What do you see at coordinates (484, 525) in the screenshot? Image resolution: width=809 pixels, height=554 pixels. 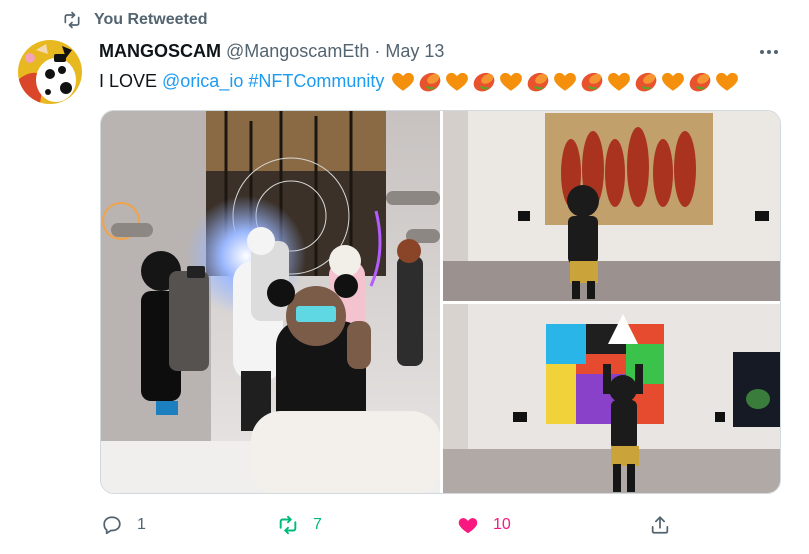 I see `like-button: 10` at bounding box center [484, 525].